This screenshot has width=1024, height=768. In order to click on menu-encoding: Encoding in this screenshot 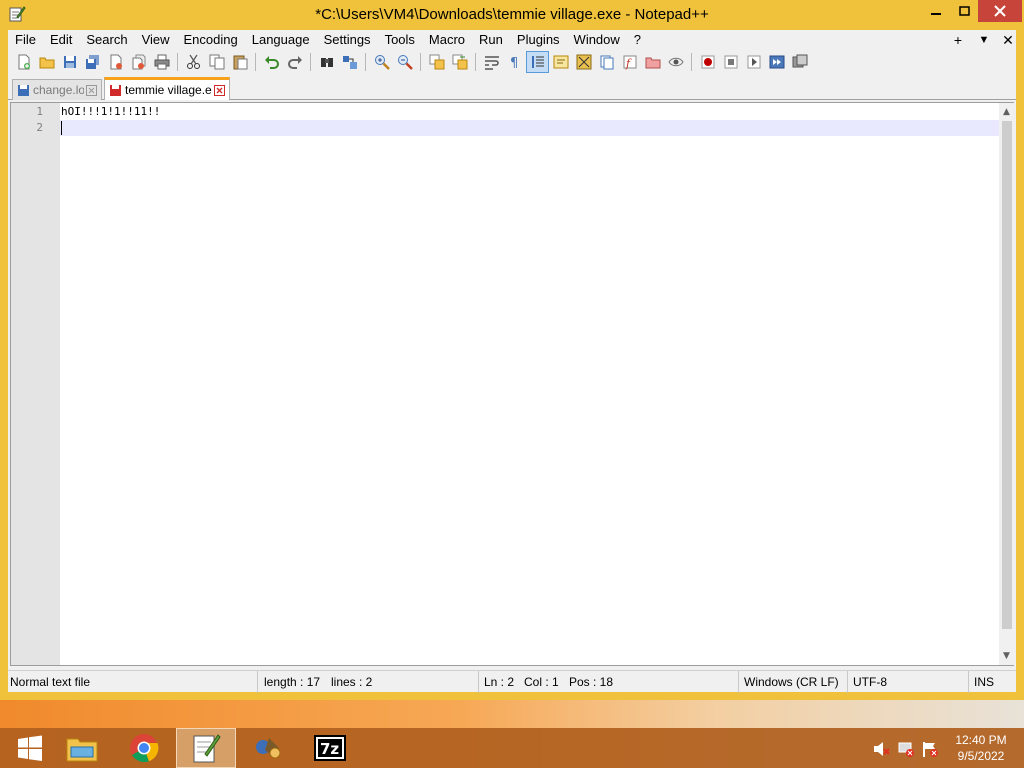, I will do `click(211, 40)`.